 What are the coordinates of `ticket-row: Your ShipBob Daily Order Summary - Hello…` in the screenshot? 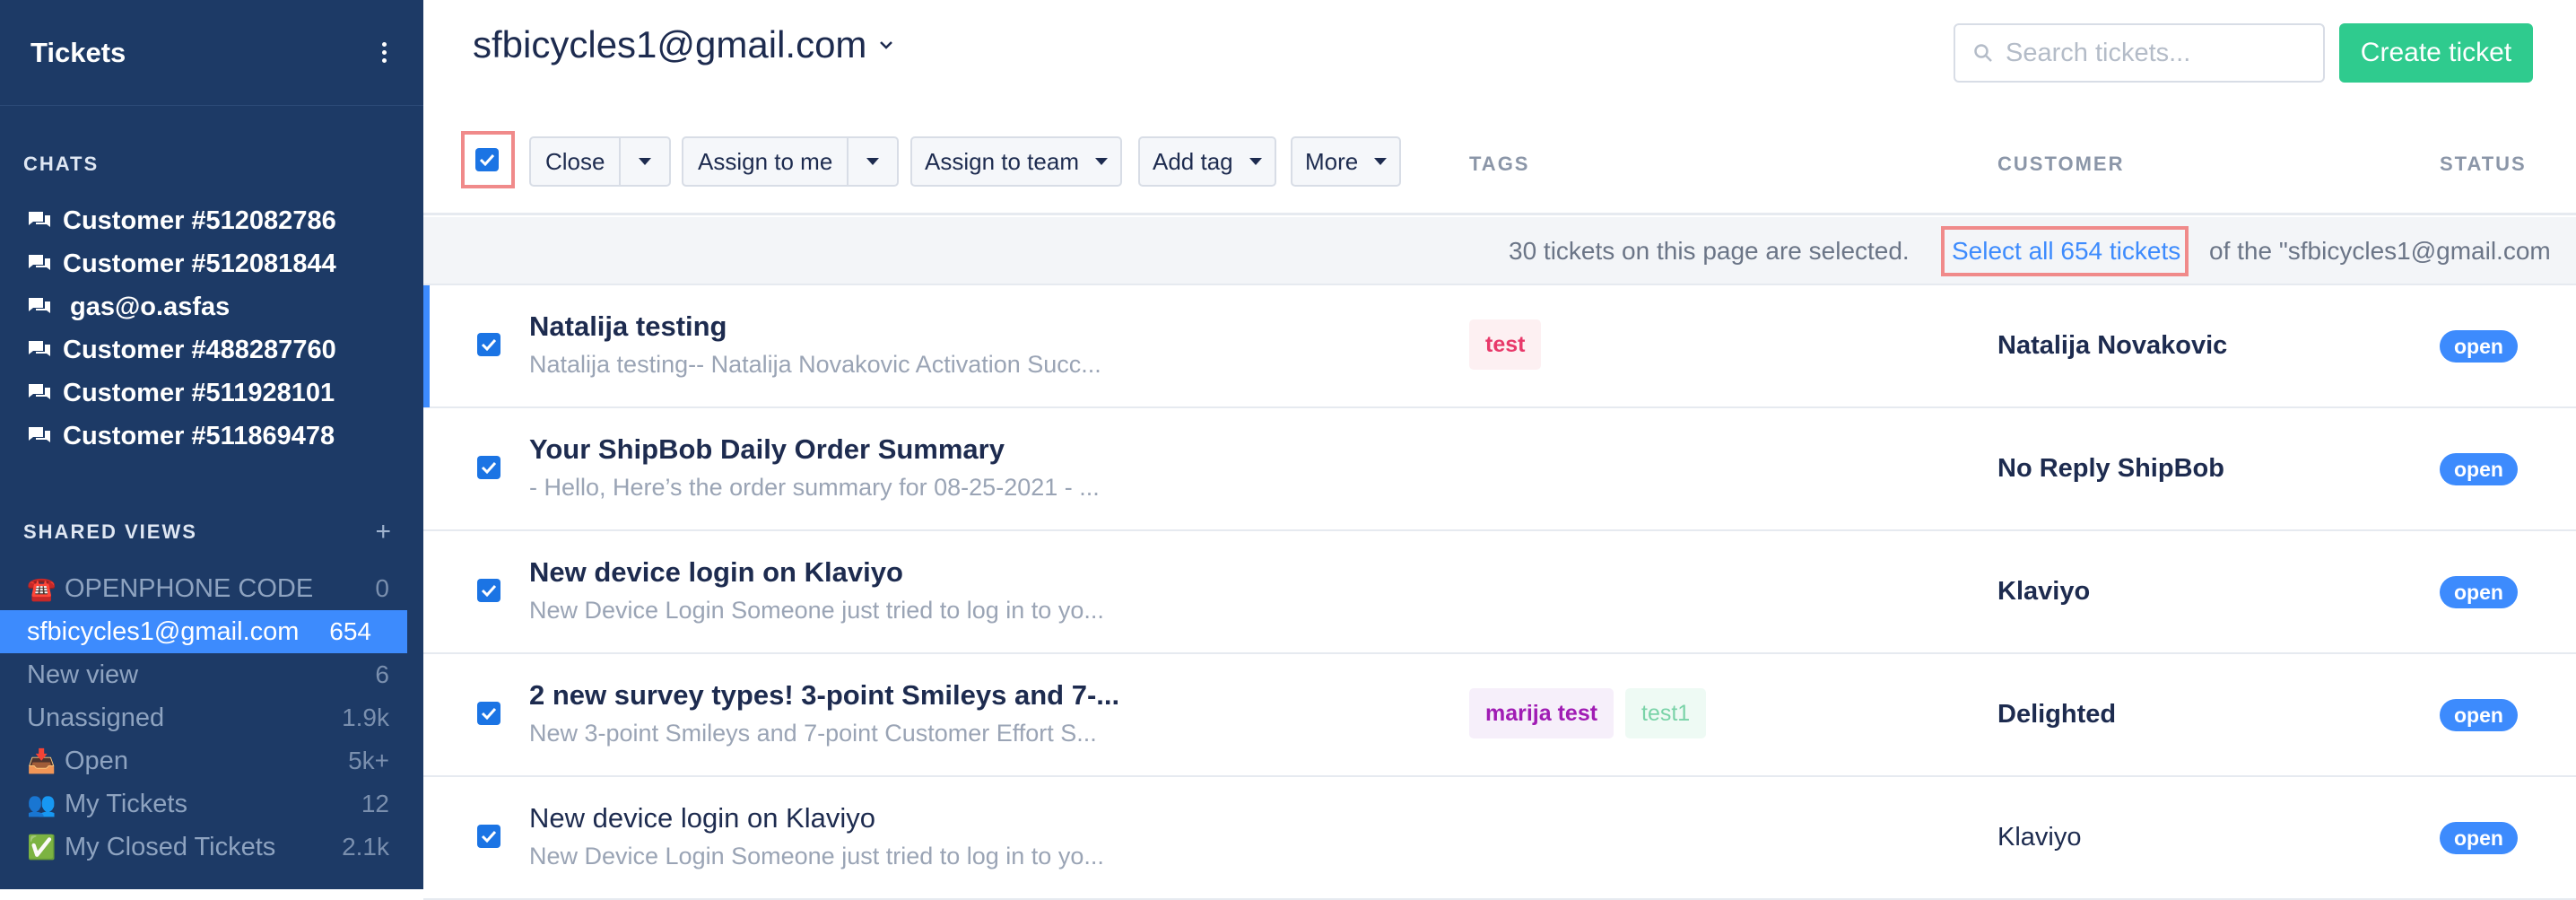 It's located at (1499, 469).